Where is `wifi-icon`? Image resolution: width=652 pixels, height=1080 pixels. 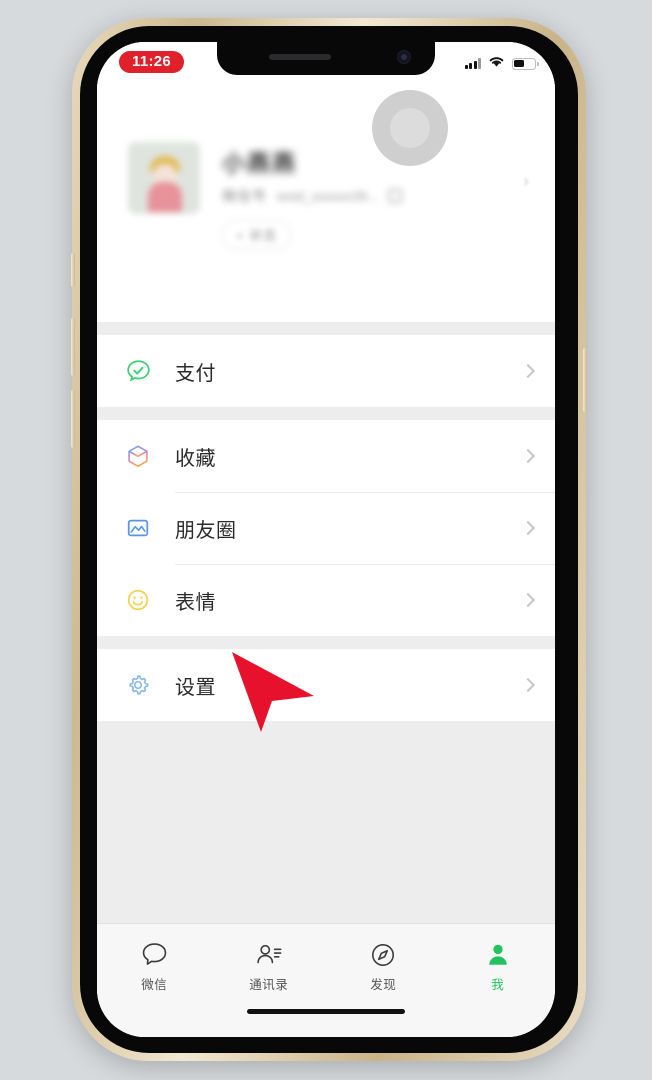
wifi-icon is located at coordinates (496, 63).